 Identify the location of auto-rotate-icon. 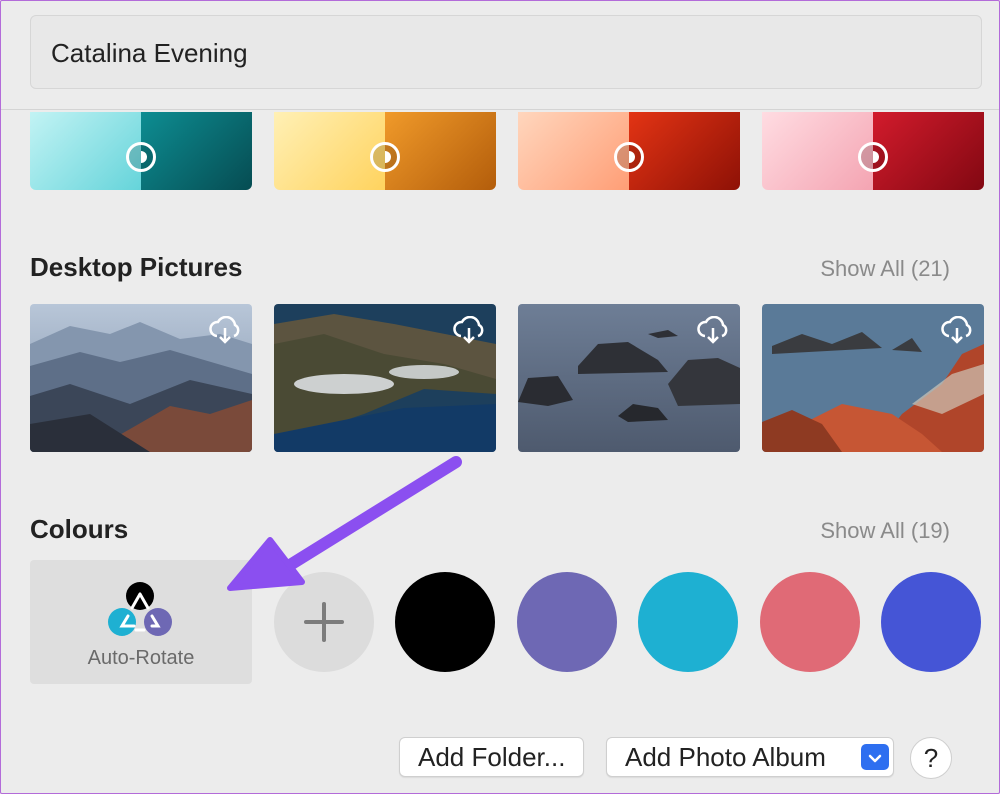
(140, 609).